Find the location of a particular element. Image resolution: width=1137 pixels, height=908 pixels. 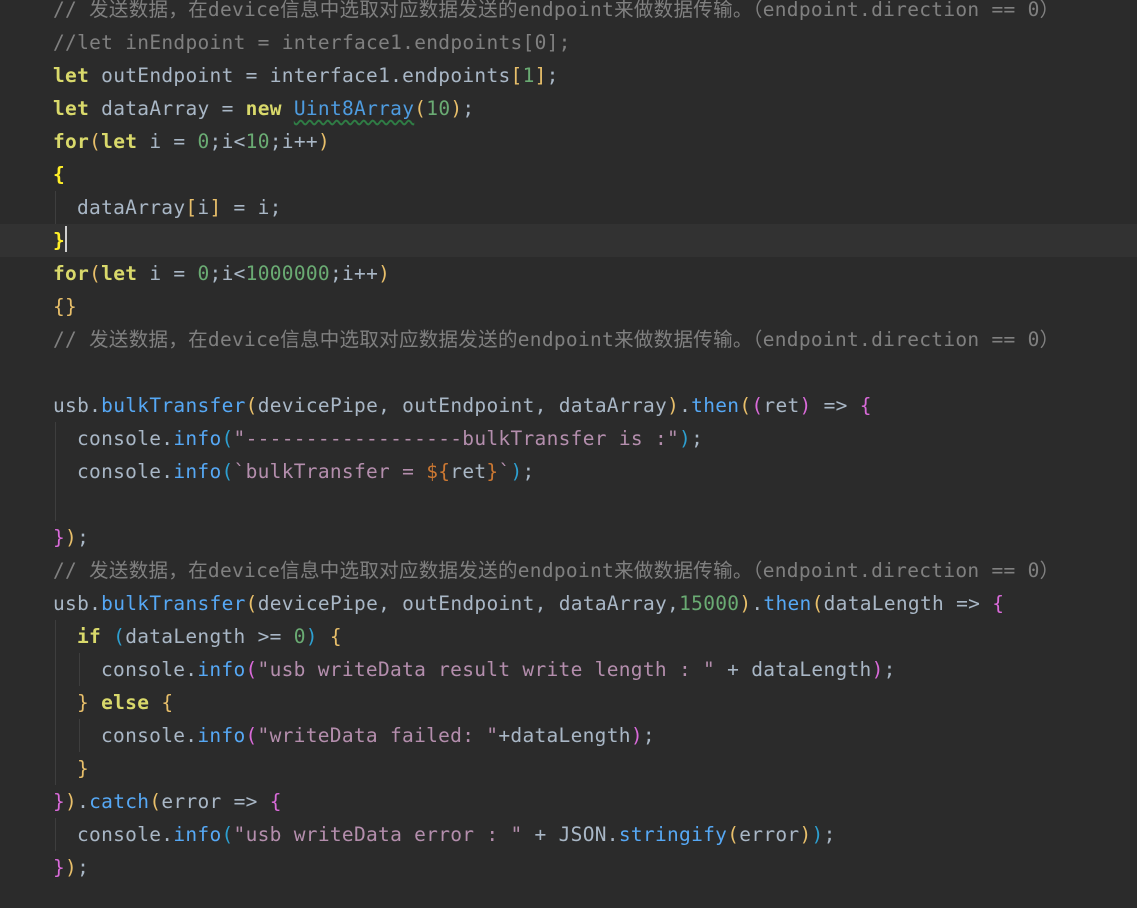

code-token: error is located at coordinates (769, 834).